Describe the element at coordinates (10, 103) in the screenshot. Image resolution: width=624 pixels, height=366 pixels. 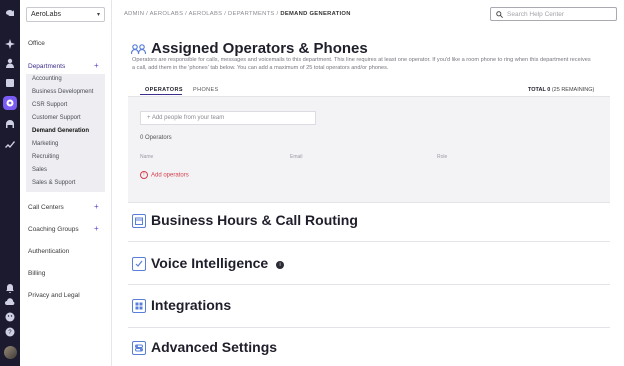
I see `gear-icon` at that location.